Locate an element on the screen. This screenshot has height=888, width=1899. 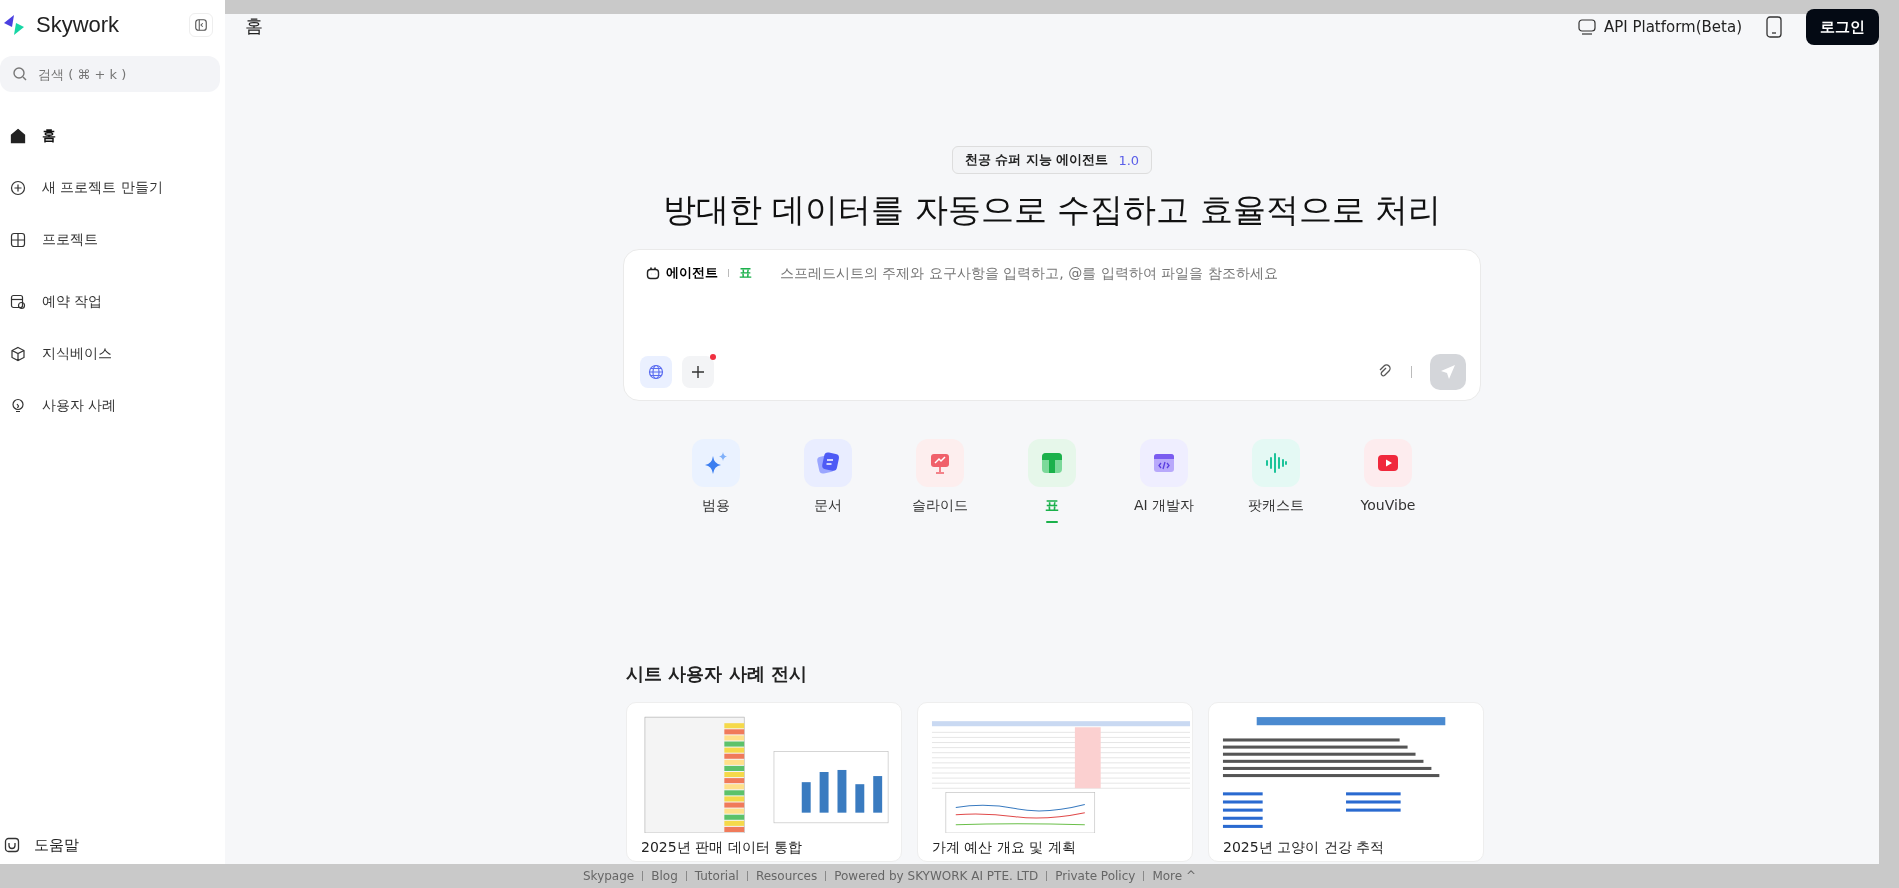
brand-name: Skywork is located at coordinates (78, 25).